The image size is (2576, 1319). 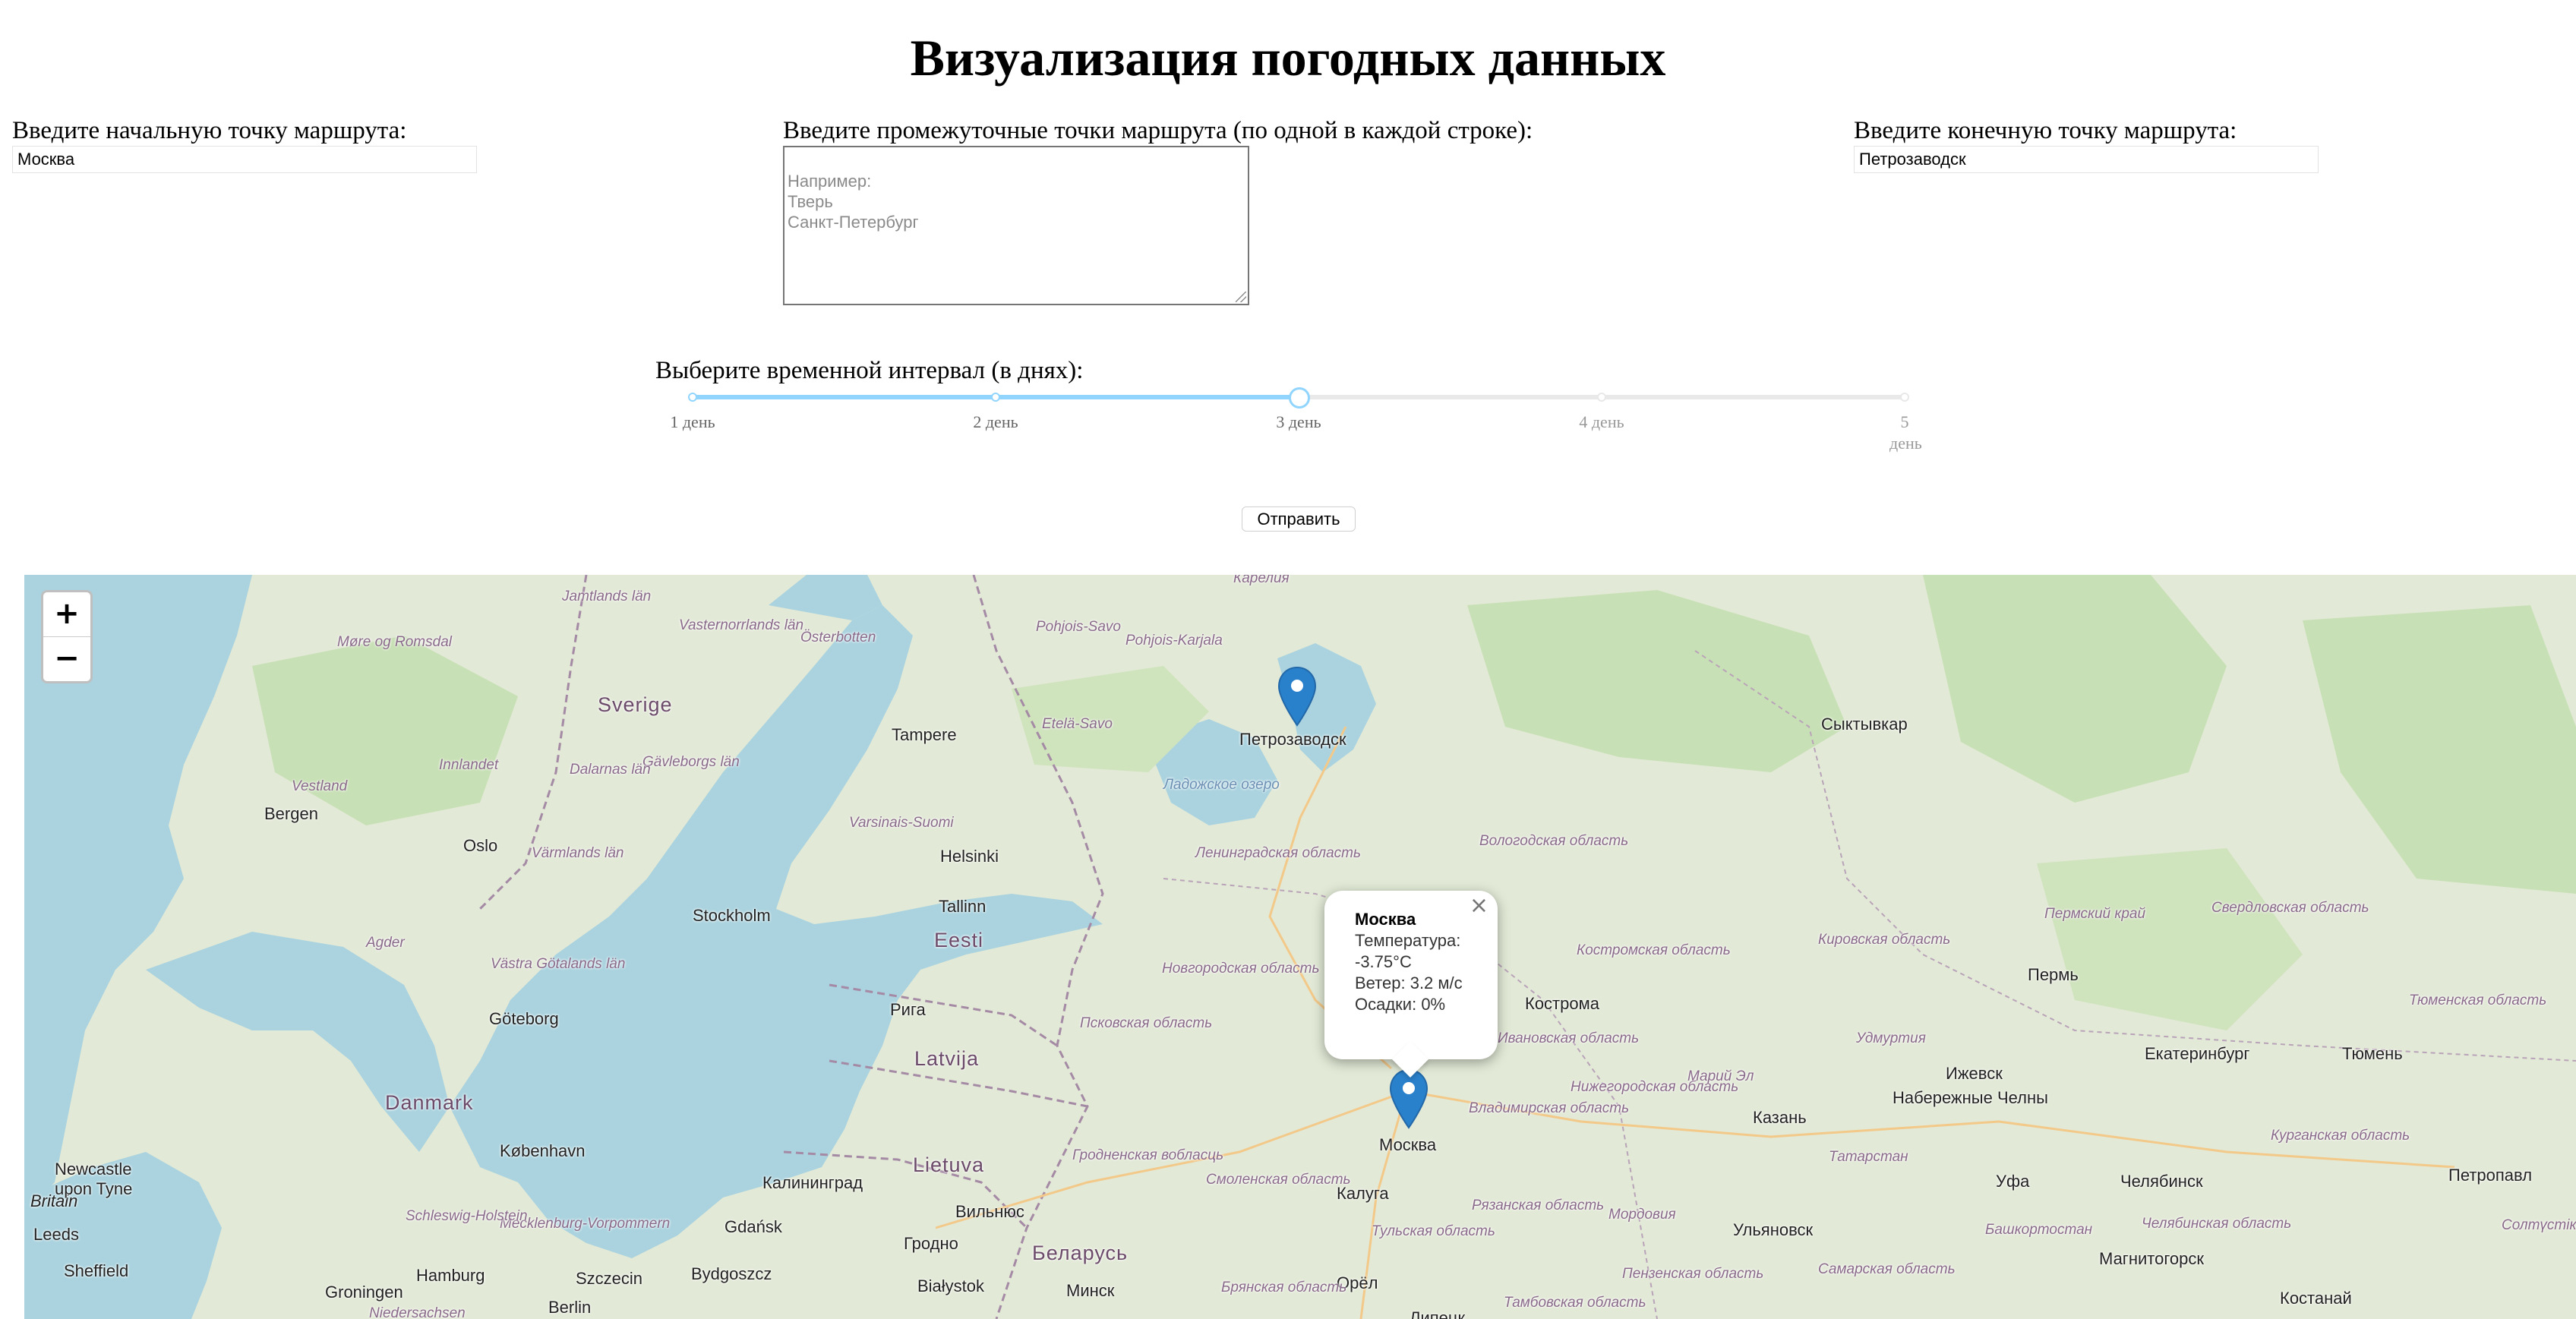 I want to click on map-label-city: Петрозаводск, so click(x=1292, y=739).